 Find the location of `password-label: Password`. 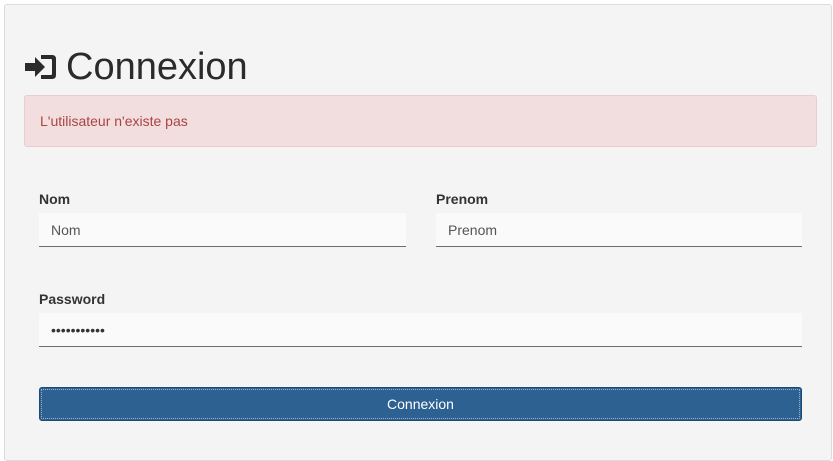

password-label: Password is located at coordinates (72, 299).